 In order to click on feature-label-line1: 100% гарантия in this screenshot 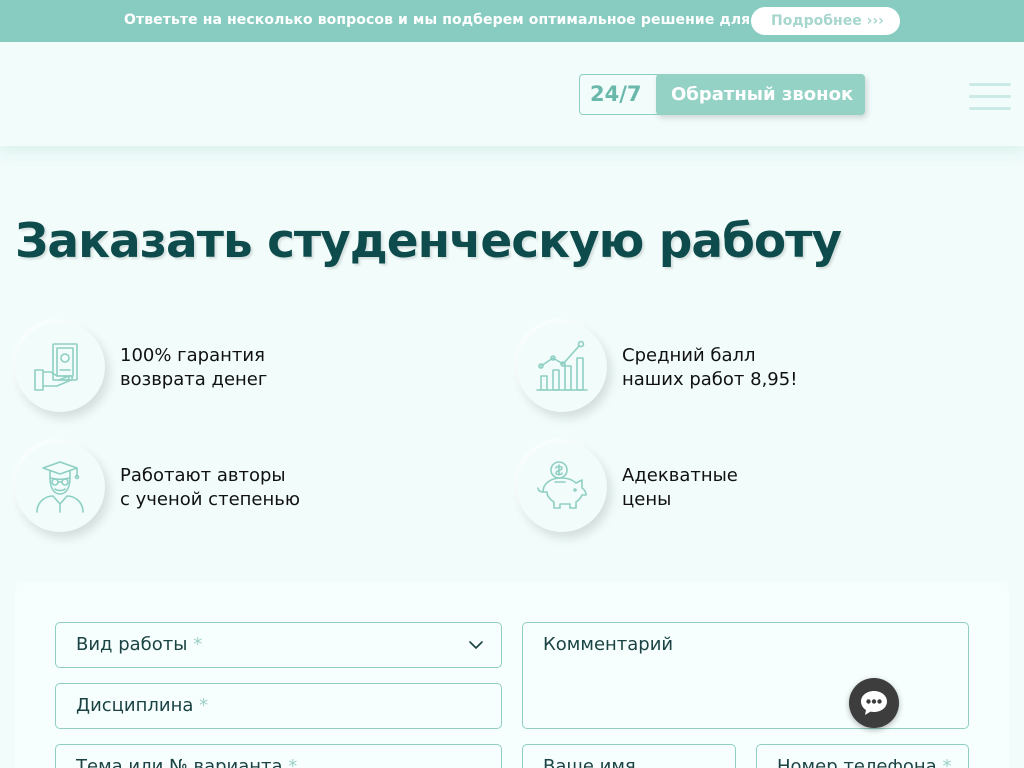, I will do `click(192, 355)`.